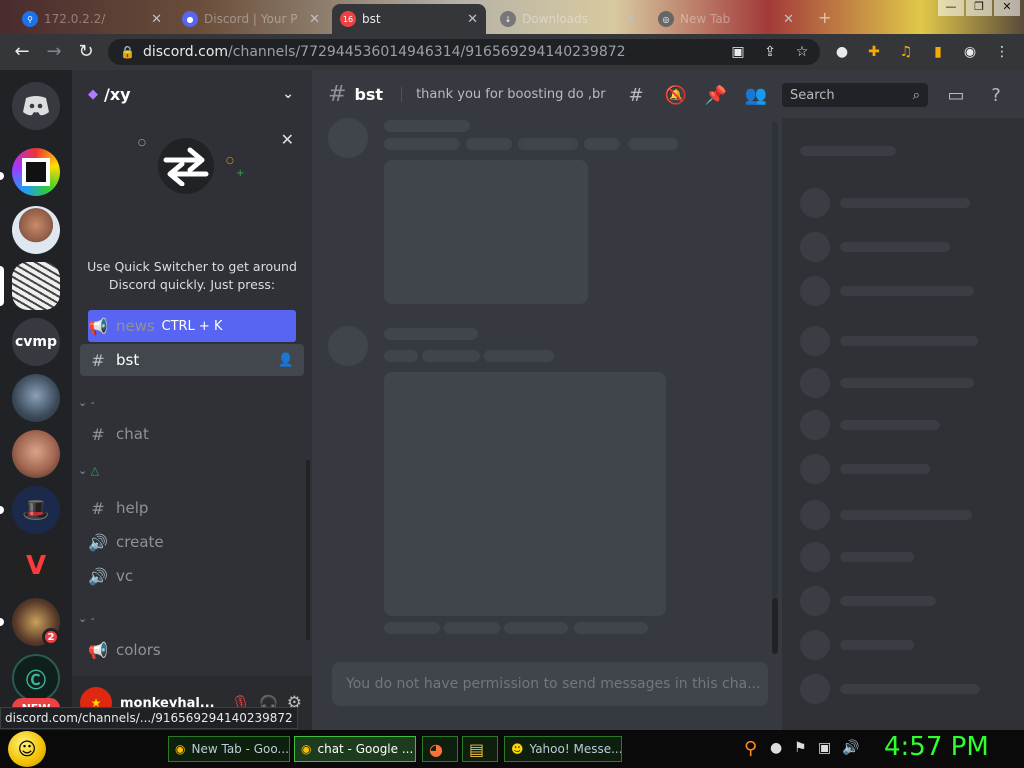 The image size is (1024, 768). I want to click on channel-topic: thank you for boosting do ,br, so click(503, 94).